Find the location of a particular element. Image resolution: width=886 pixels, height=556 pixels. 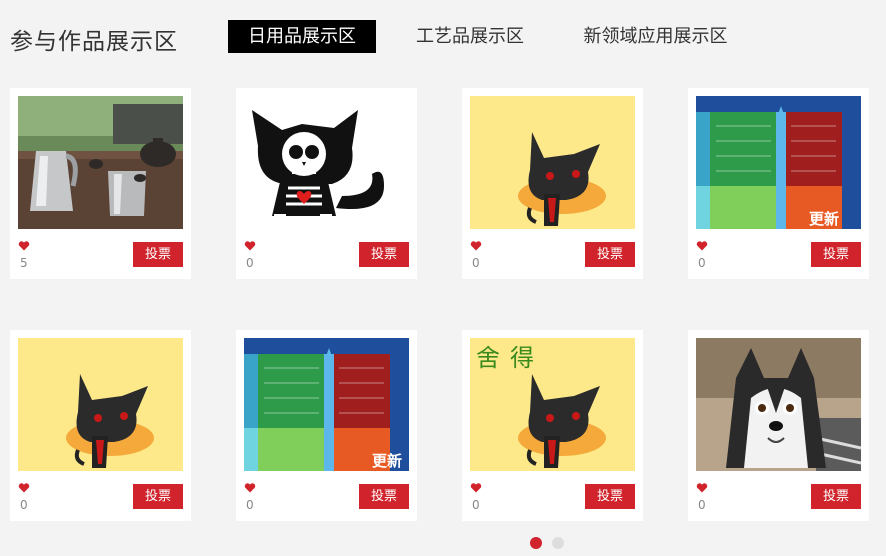

work-image-husky is located at coordinates (778, 404).